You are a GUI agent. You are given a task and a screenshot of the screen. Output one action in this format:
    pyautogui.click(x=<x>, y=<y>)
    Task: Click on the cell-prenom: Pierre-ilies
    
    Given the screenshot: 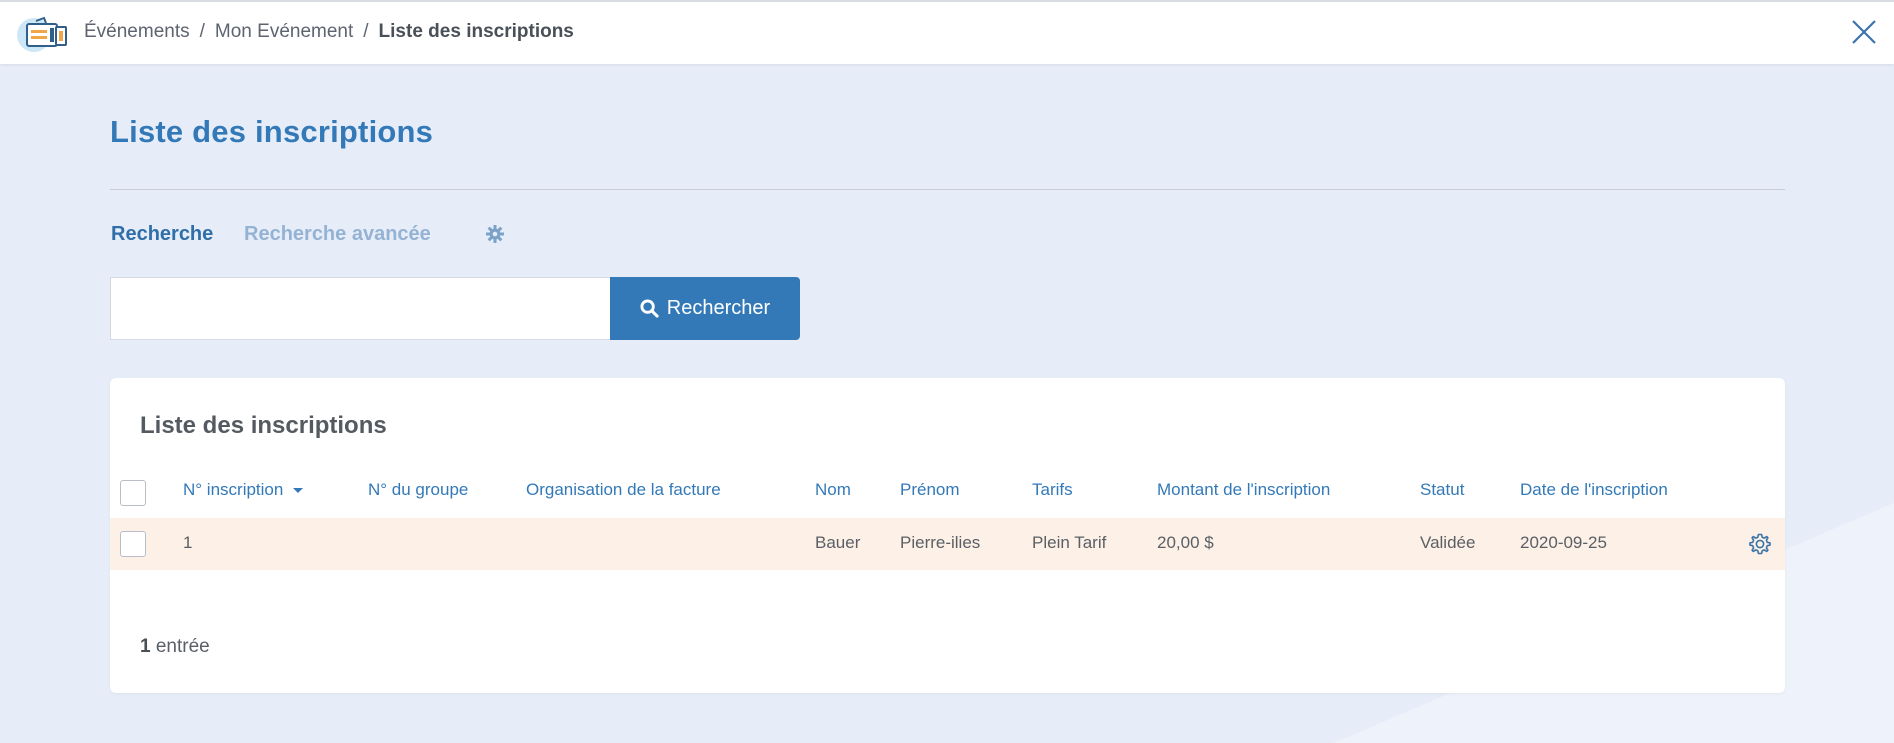 What is the action you would take?
    pyautogui.click(x=940, y=542)
    